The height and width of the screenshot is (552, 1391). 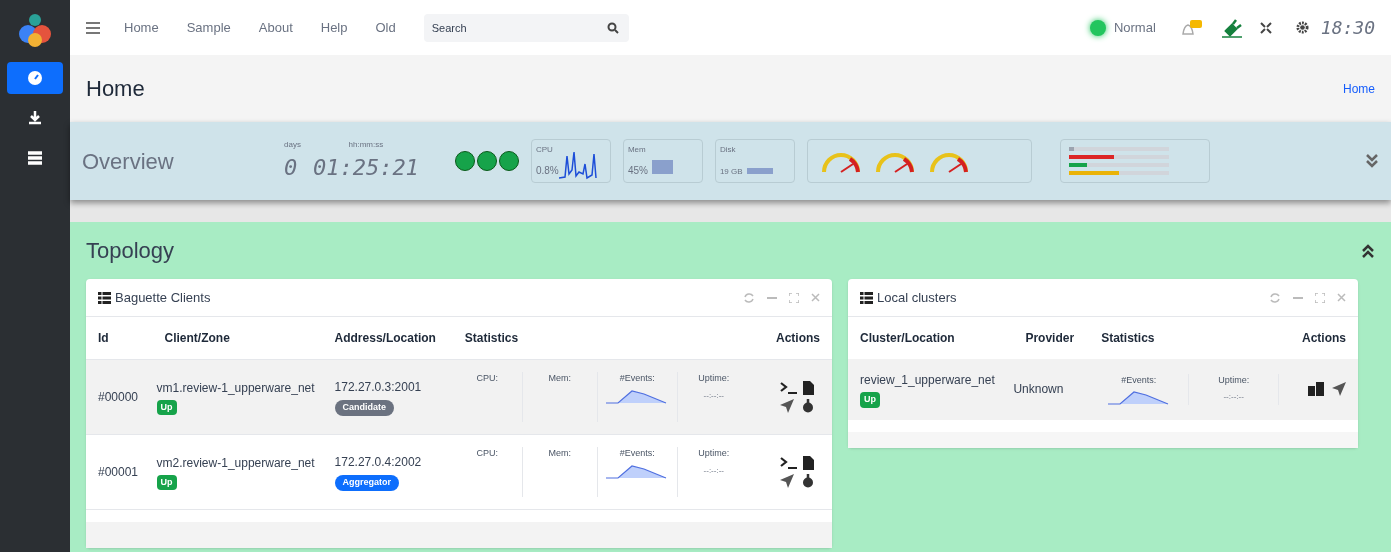 I want to click on nav-link: Old, so click(x=385, y=27).